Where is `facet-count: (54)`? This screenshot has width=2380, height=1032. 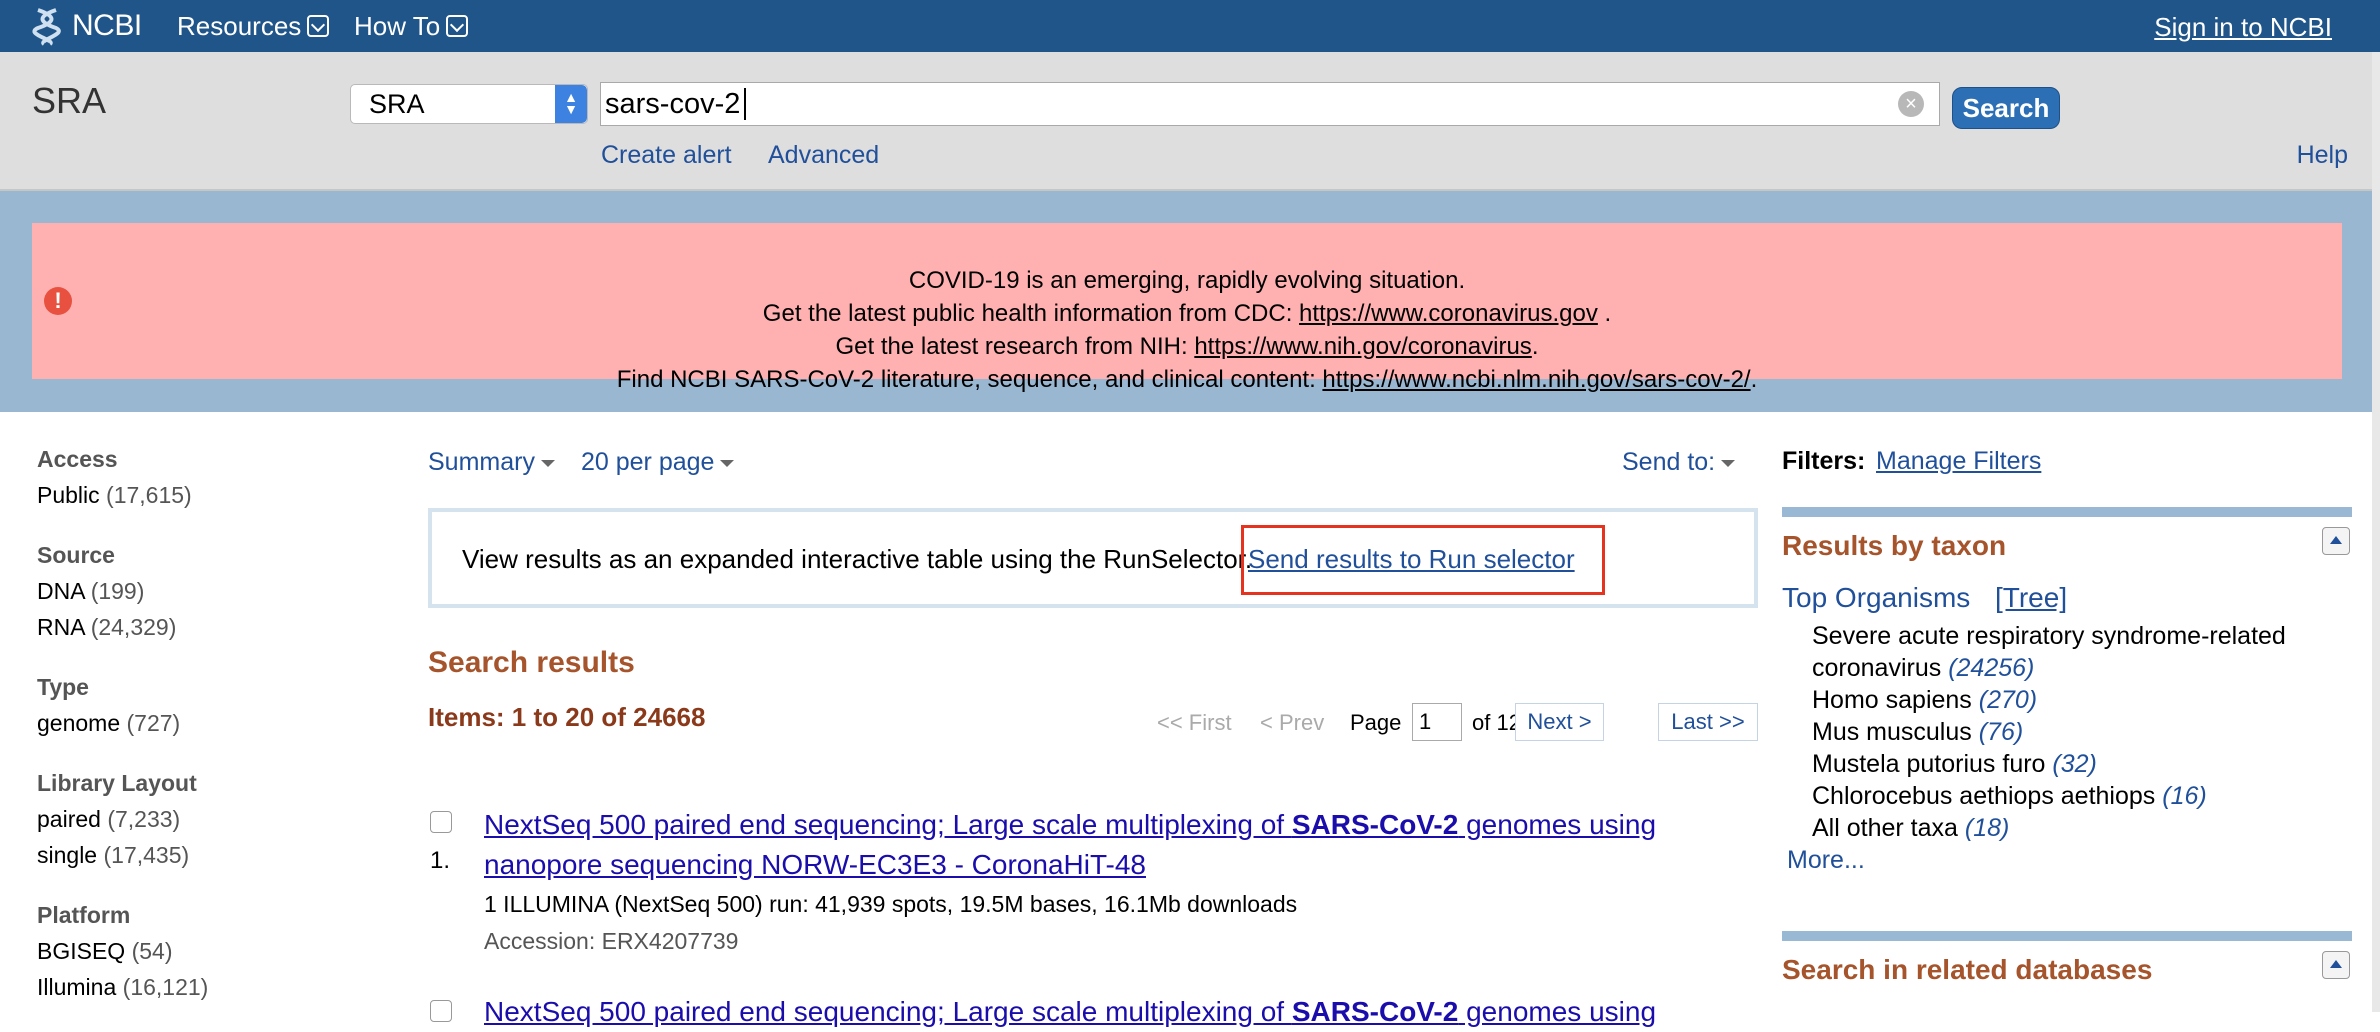 facet-count: (54) is located at coordinates (152, 951).